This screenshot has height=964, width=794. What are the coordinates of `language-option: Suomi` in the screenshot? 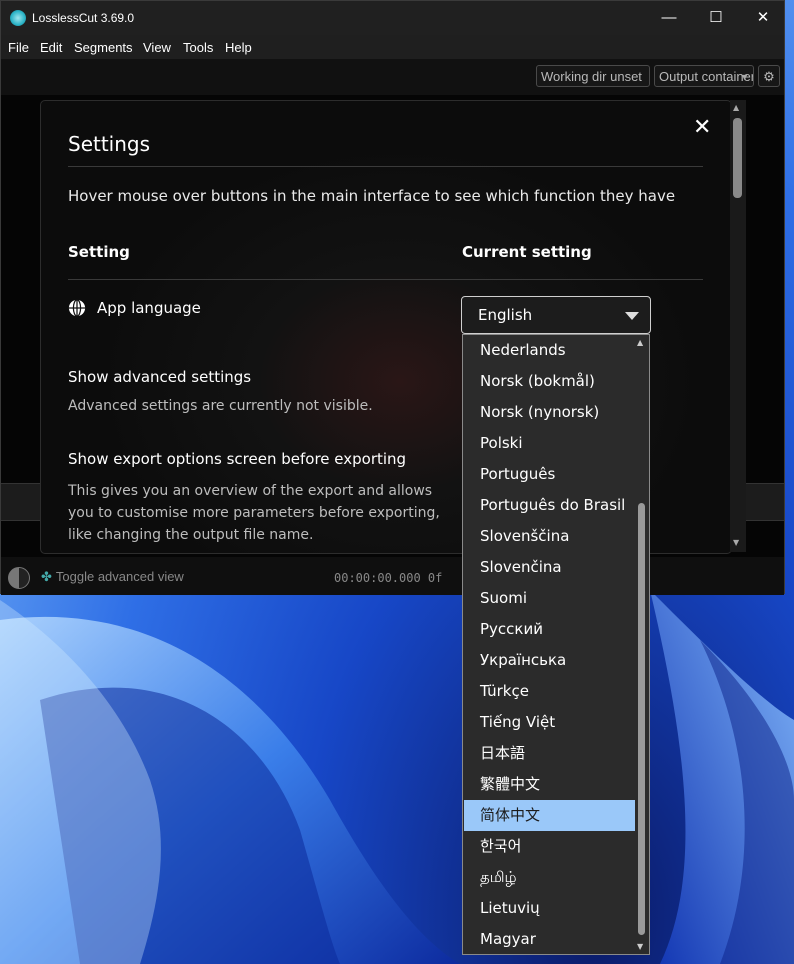 It's located at (549, 598).